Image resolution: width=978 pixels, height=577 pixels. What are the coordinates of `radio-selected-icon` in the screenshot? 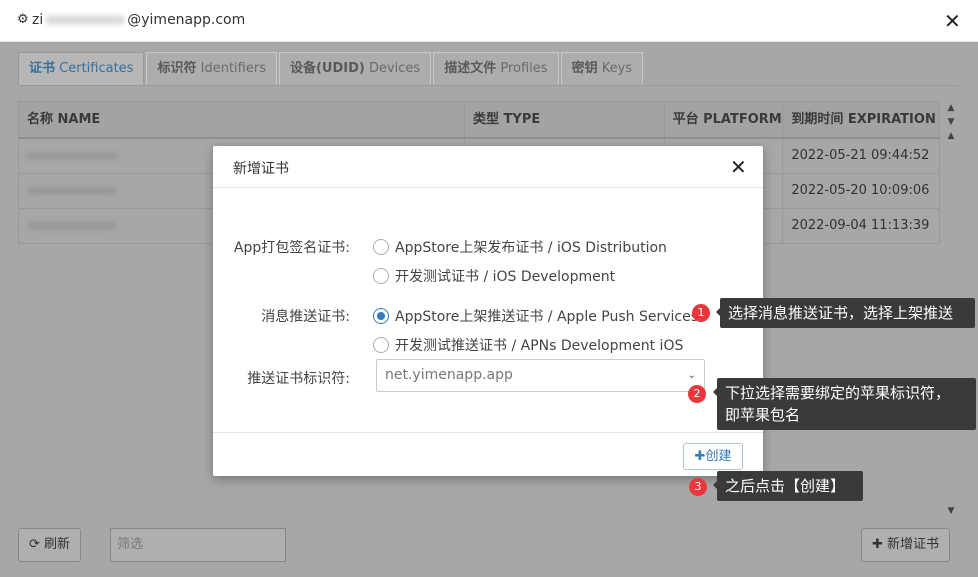 It's located at (381, 316).